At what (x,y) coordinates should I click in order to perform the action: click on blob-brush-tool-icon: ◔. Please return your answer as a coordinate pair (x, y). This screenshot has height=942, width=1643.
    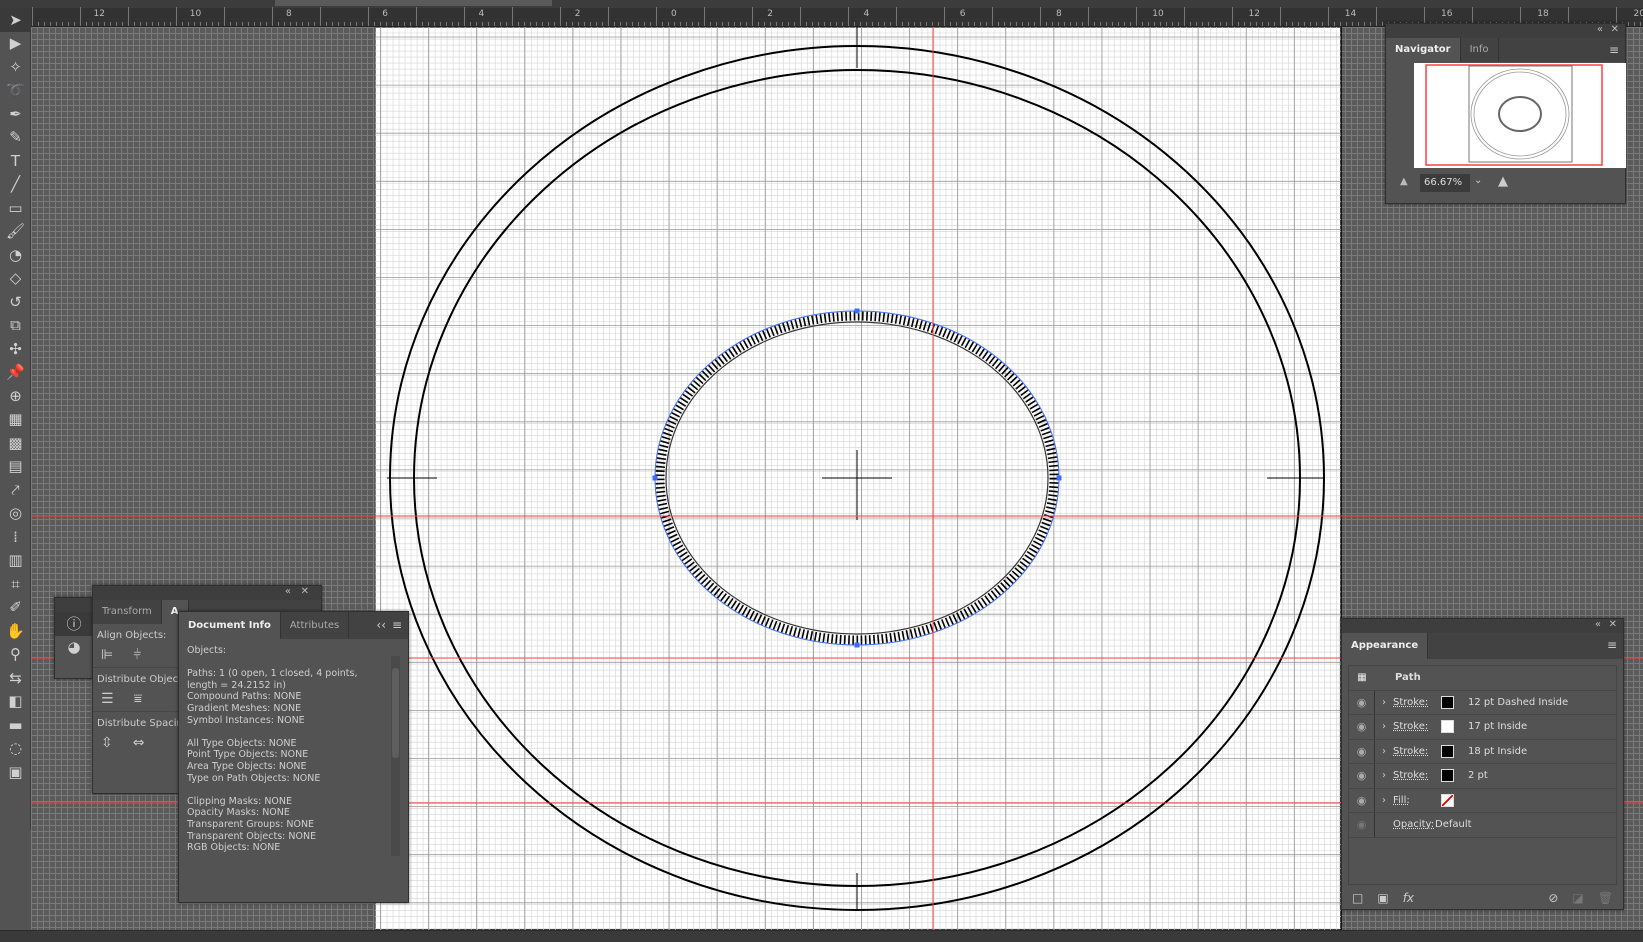
    Looking at the image, I should click on (15, 255).